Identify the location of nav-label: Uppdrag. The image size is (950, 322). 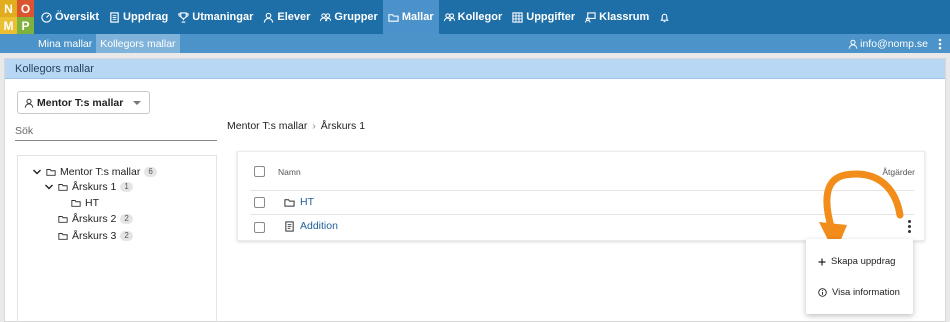
(146, 17).